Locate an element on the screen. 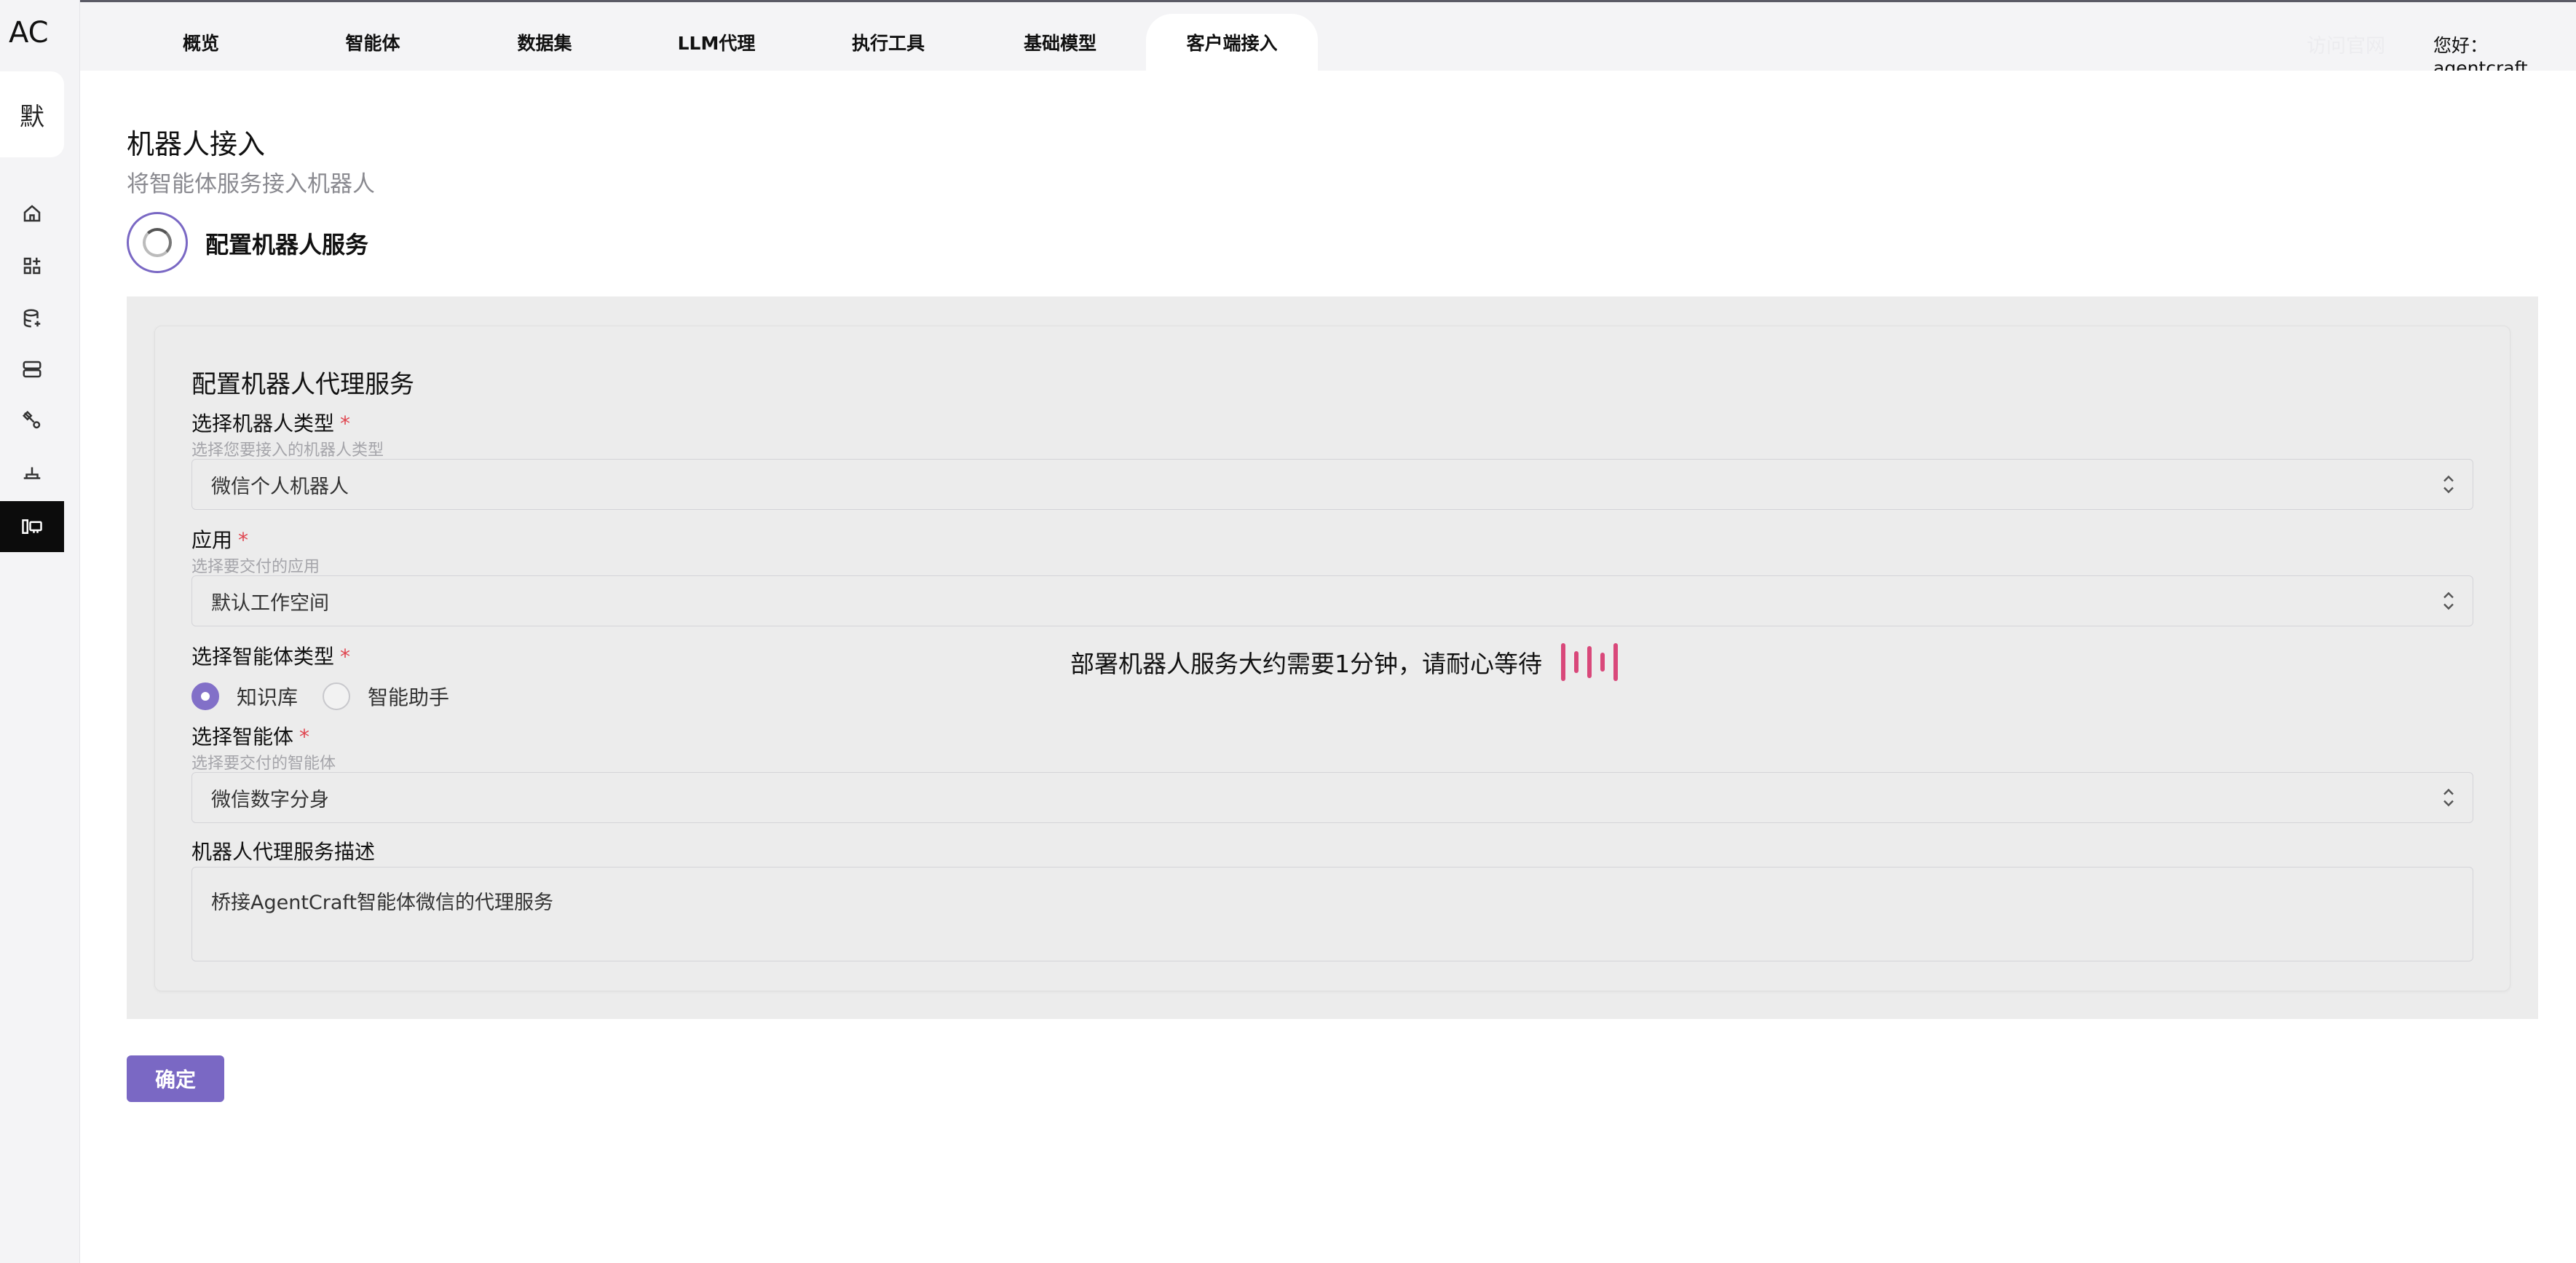  agent-type-radio-group: 知识库 智能助手 is located at coordinates (333, 696).